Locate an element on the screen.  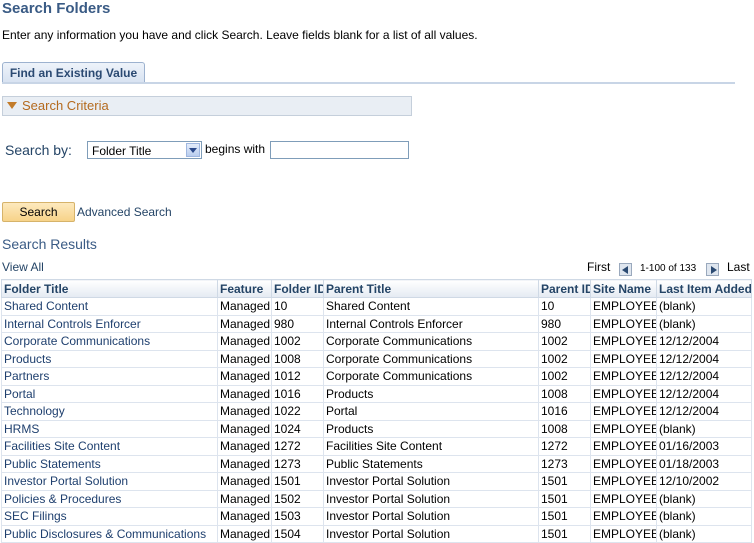
search-button: Search is located at coordinates (38, 212).